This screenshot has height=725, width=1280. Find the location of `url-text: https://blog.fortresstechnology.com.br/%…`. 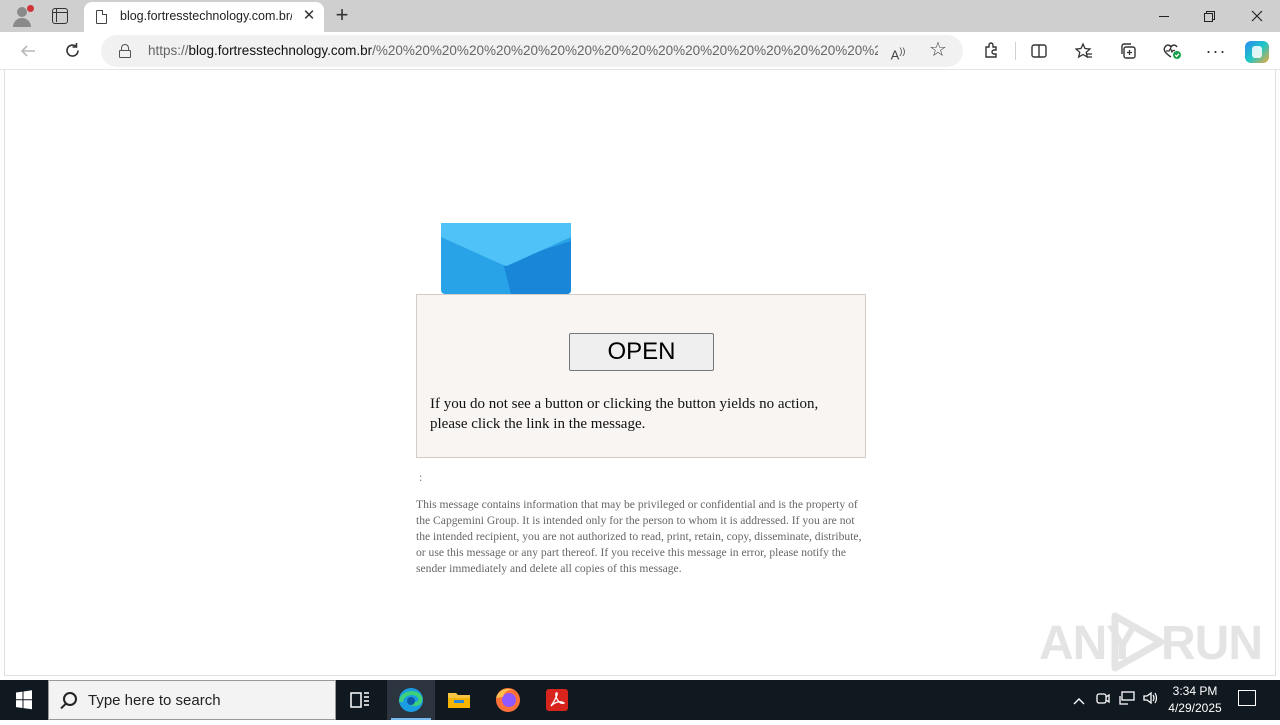

url-text: https://blog.fortresstechnology.com.br/%… is located at coordinates (513, 50).